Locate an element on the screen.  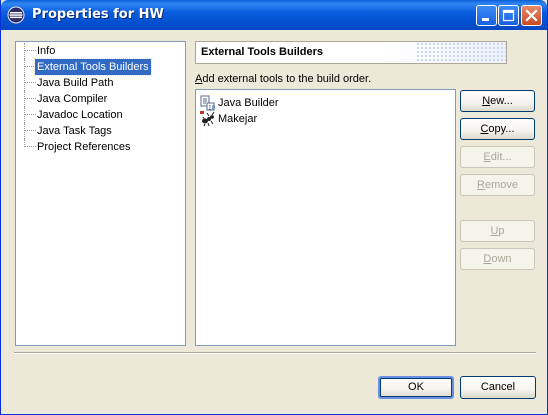
close-button is located at coordinates (531, 15).